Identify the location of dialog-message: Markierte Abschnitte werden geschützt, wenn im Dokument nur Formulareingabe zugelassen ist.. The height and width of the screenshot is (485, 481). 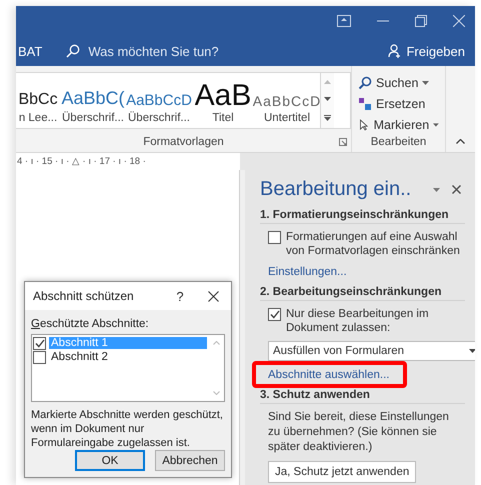
(127, 429).